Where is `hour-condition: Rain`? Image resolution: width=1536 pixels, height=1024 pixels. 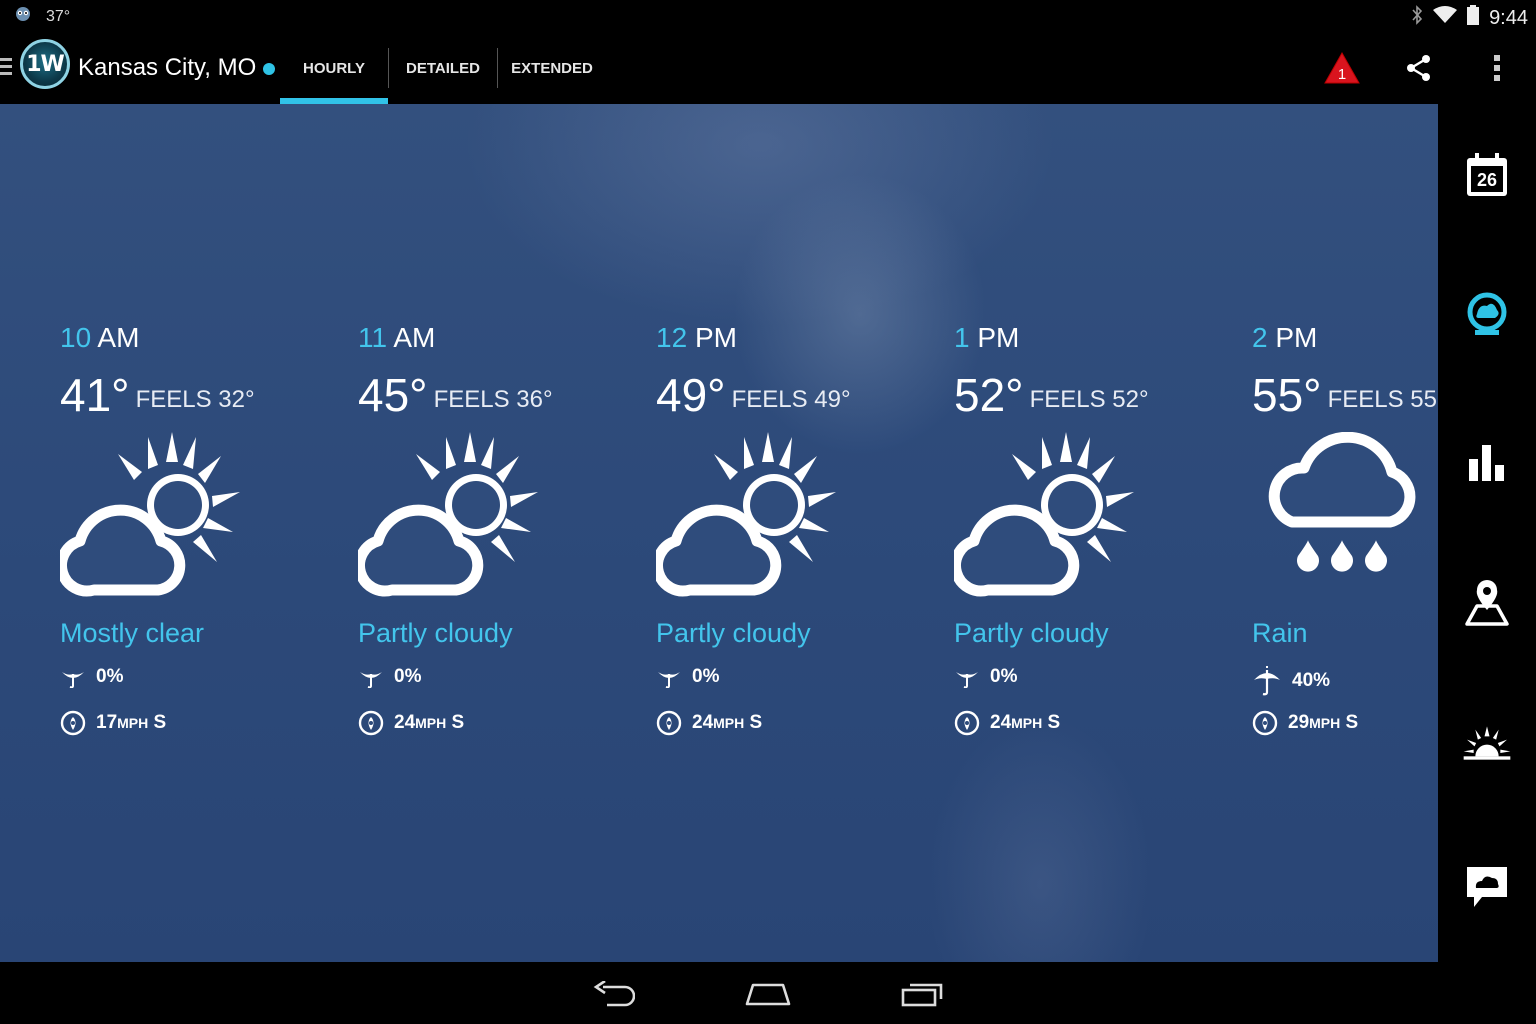 hour-condition: Rain is located at coordinates (1280, 633).